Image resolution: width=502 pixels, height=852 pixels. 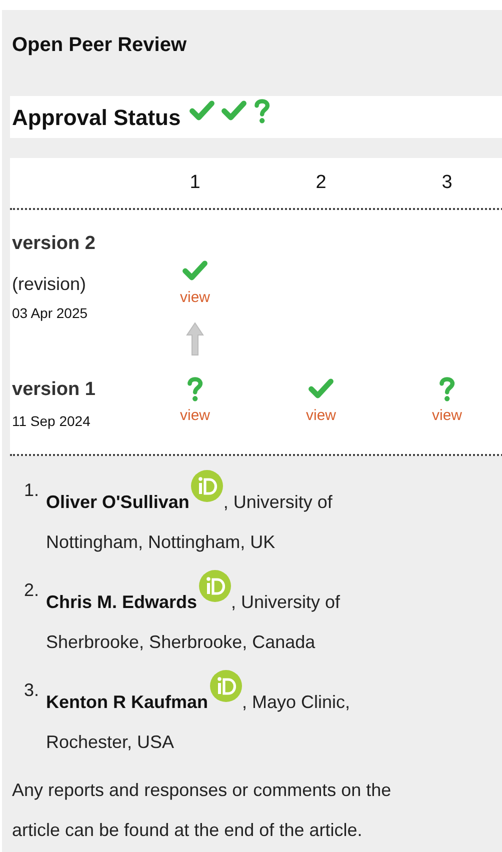 What do you see at coordinates (122, 602) in the screenshot?
I see `reviewer-name: Chris M. Edwards` at bounding box center [122, 602].